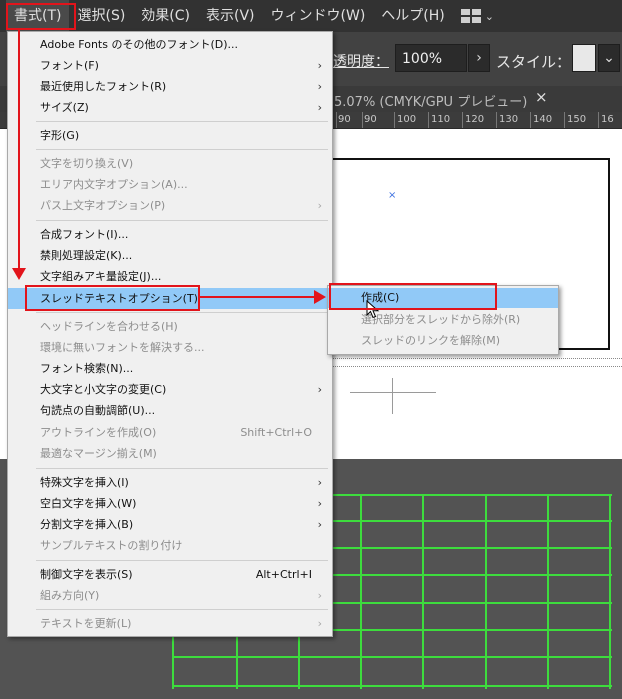 This screenshot has height=699, width=622. I want to click on menu-item-label: 字形(G), so click(60, 135).